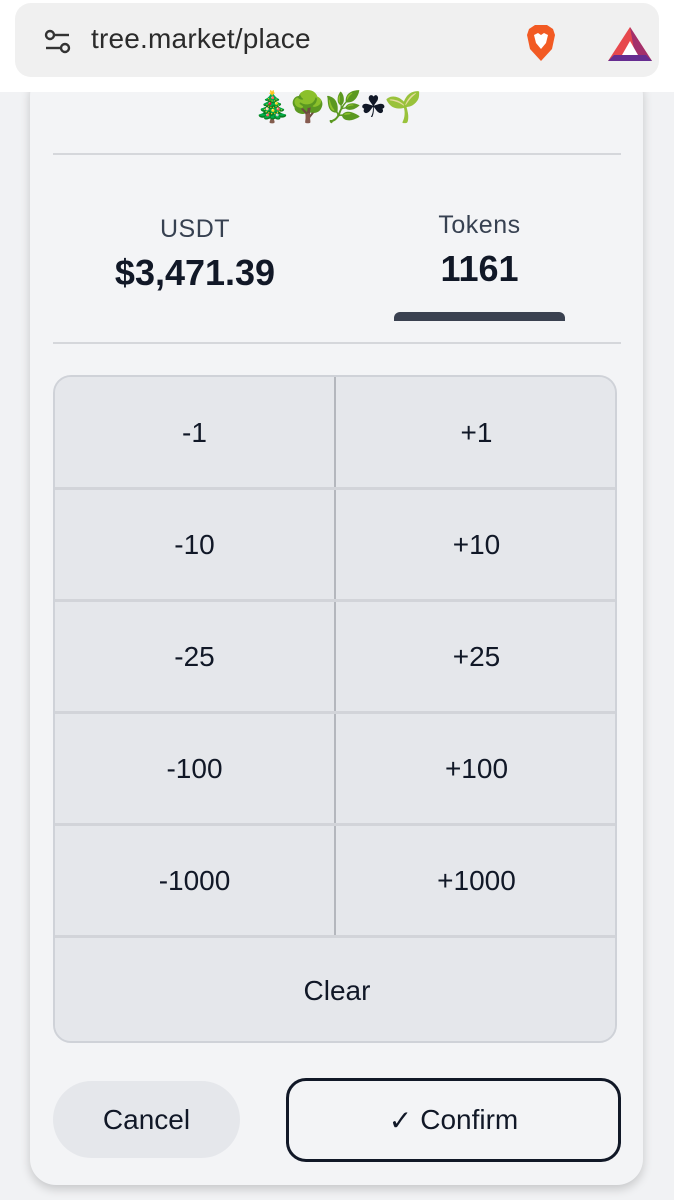 This screenshot has width=674, height=1200. Describe the element at coordinates (479, 316) in the screenshot. I see `tokens-selected-indicator` at that location.